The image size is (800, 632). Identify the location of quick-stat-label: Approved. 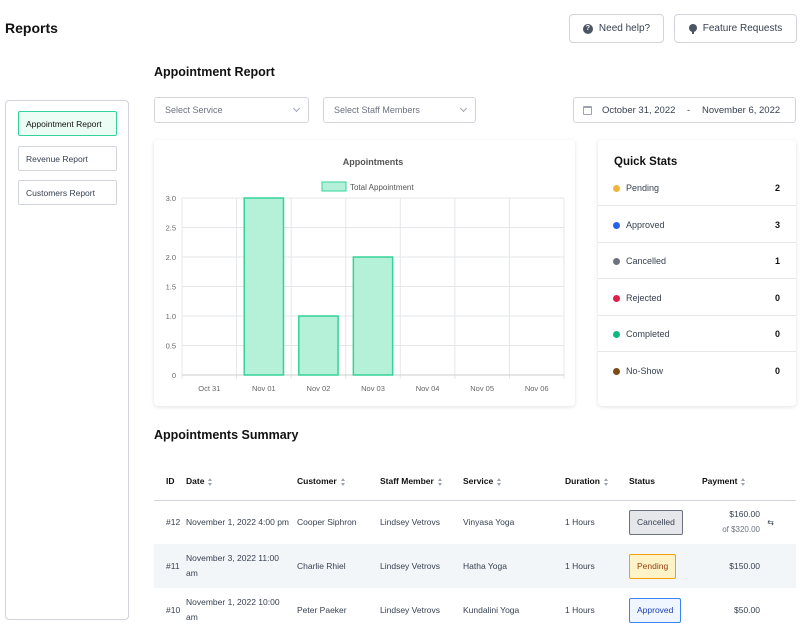
(645, 224).